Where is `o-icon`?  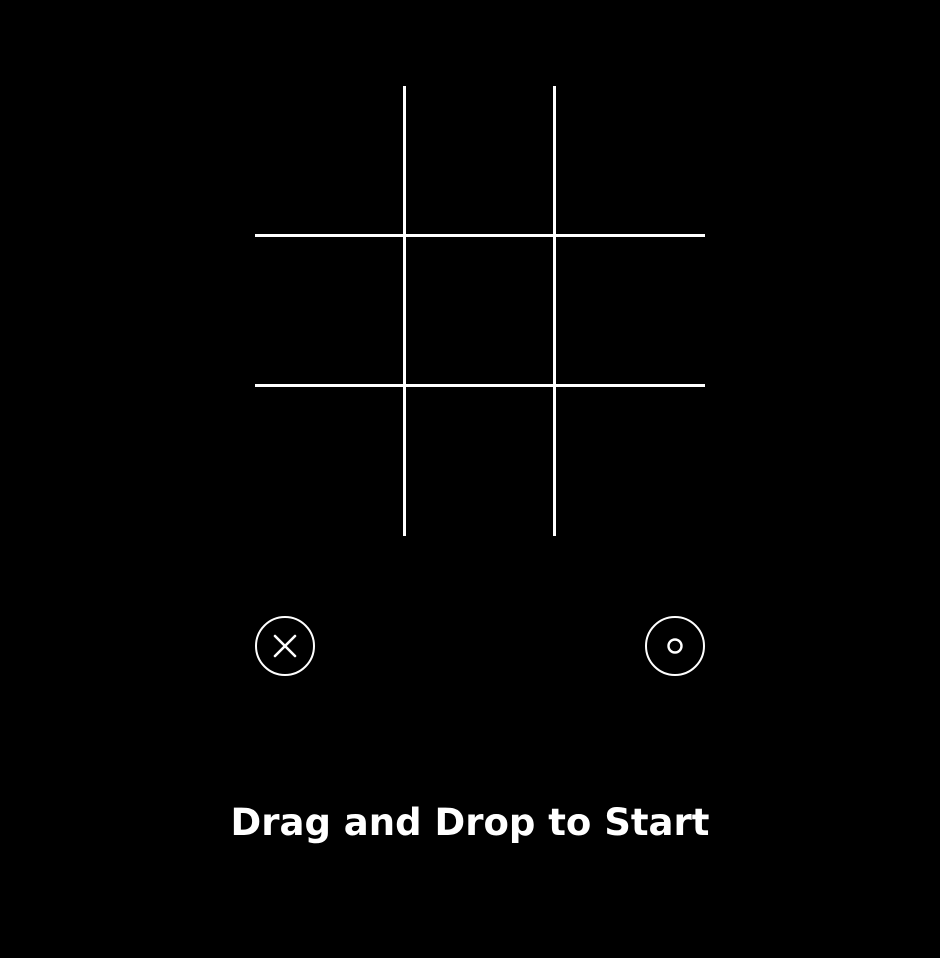 o-icon is located at coordinates (675, 646).